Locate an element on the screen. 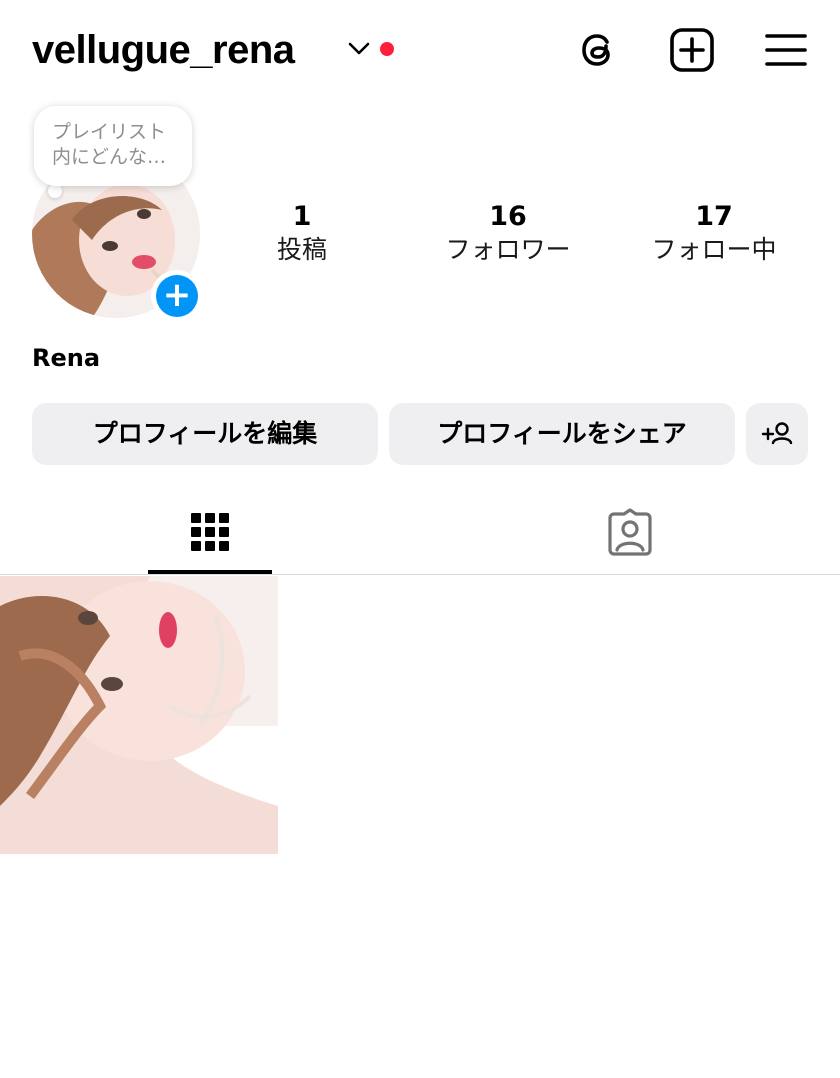  stat-following: 17 フォロー中 is located at coordinates (714, 233).